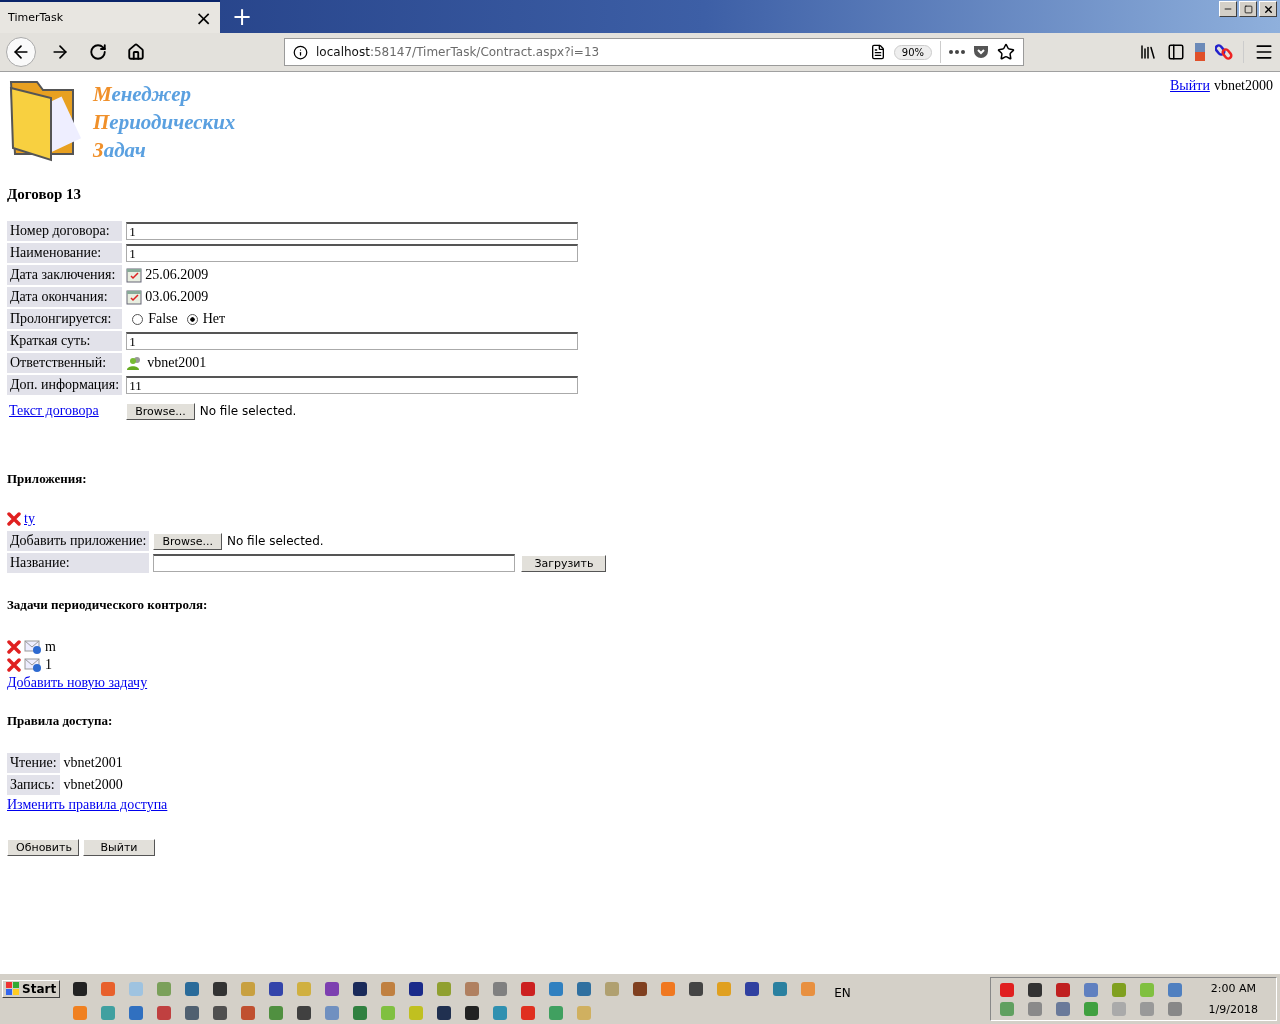  What do you see at coordinates (65, 253) in the screenshot?
I see `field-label: Наименование:` at bounding box center [65, 253].